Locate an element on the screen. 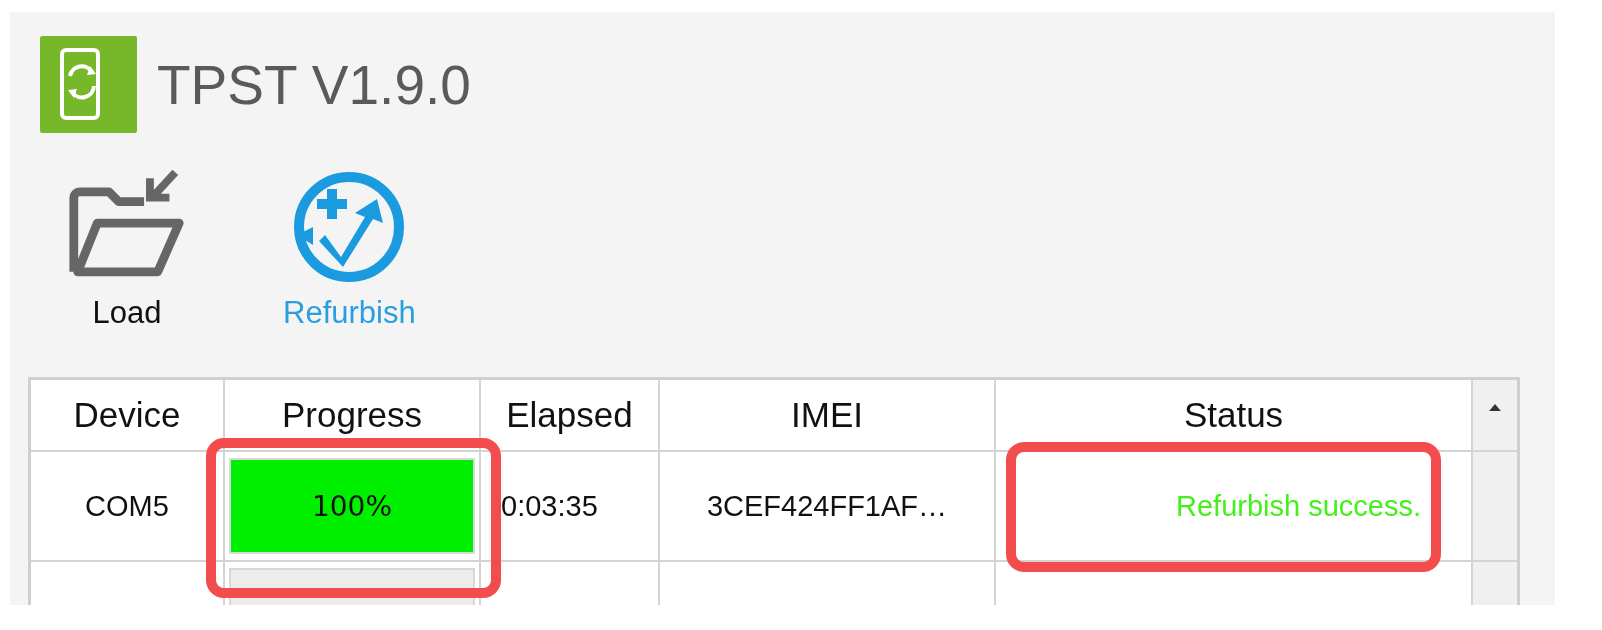 The height and width of the screenshot is (630, 1602). progress-percent: 100% is located at coordinates (352, 506).